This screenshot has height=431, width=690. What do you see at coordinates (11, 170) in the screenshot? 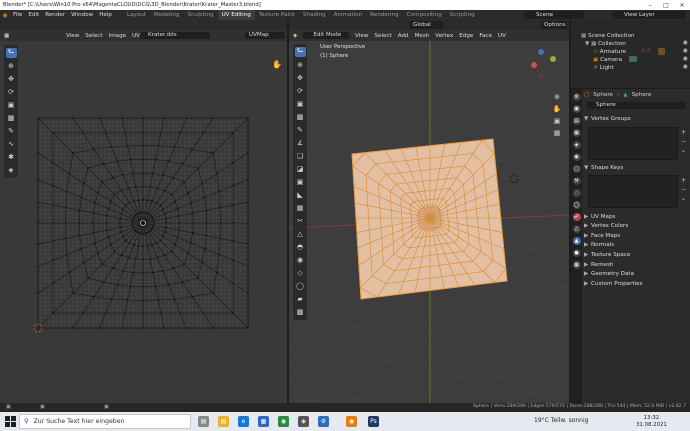
I see `pinch-icon: ◈` at bounding box center [11, 170].